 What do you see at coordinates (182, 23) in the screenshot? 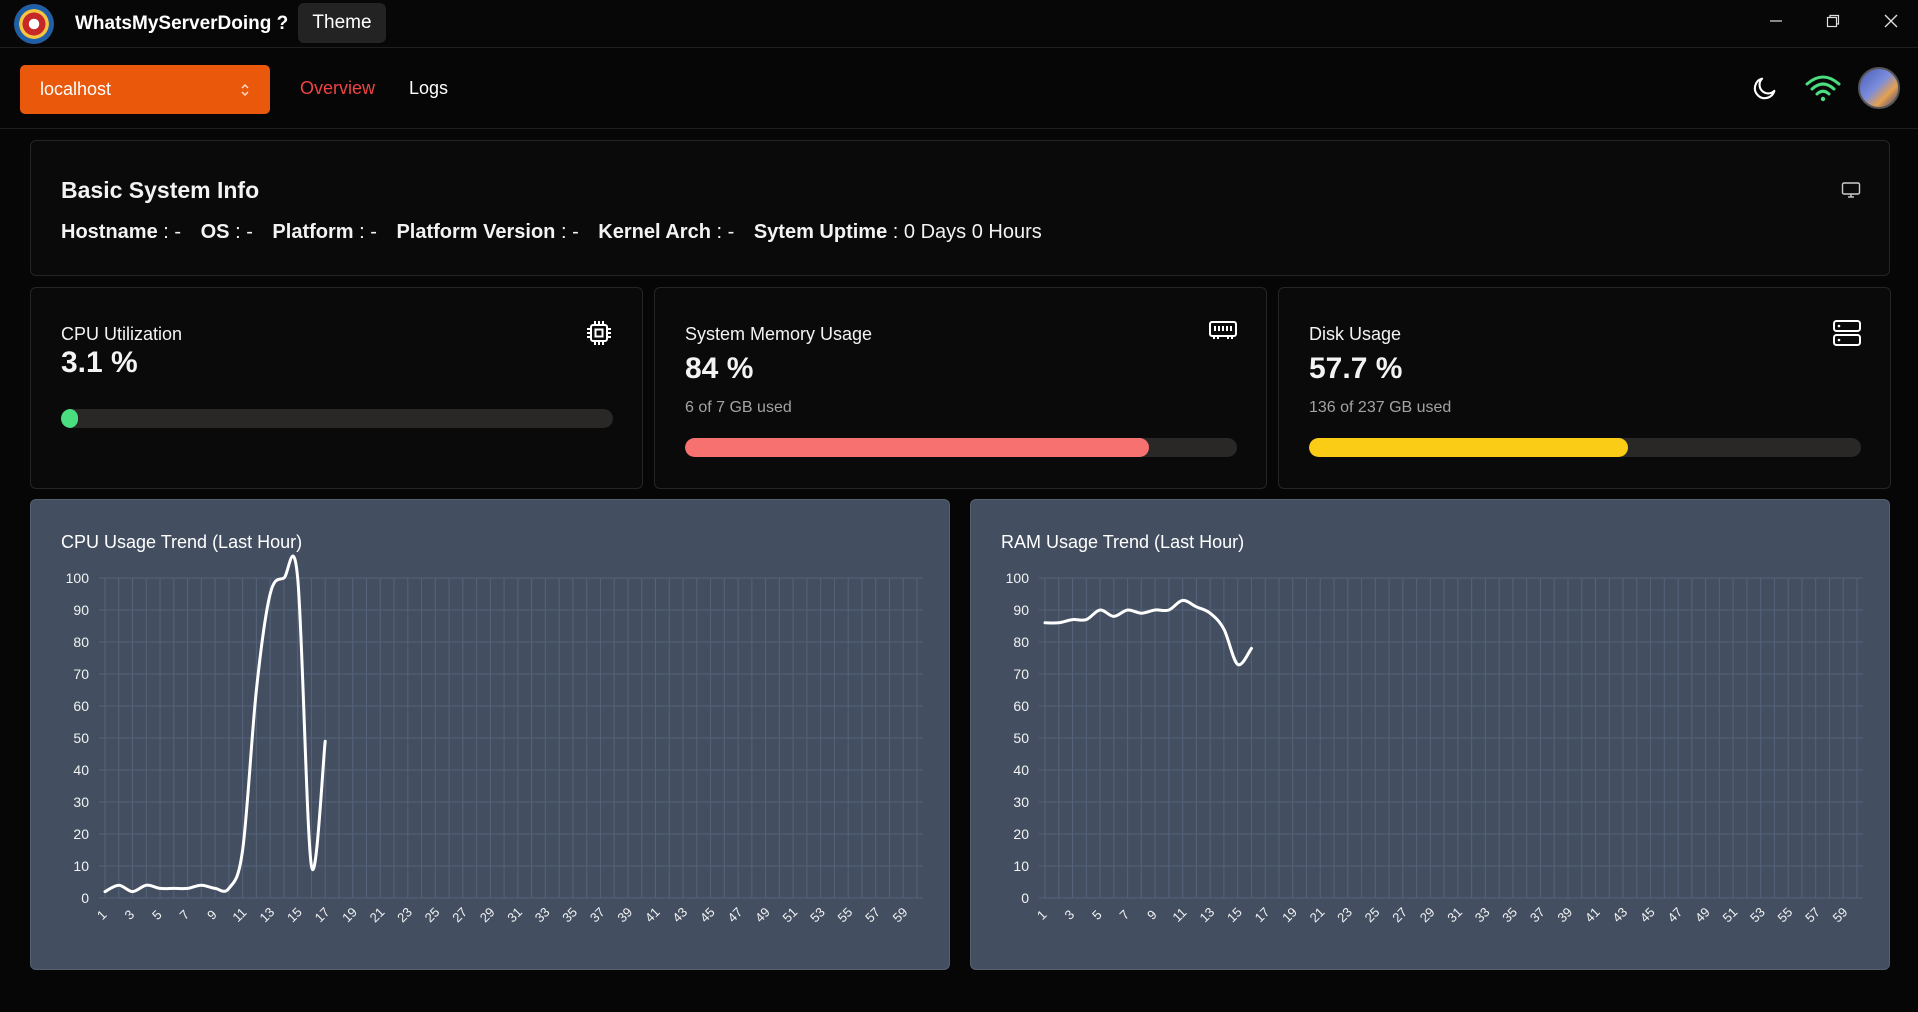
I see `app-title: WhatsMyServerDoing ?` at bounding box center [182, 23].